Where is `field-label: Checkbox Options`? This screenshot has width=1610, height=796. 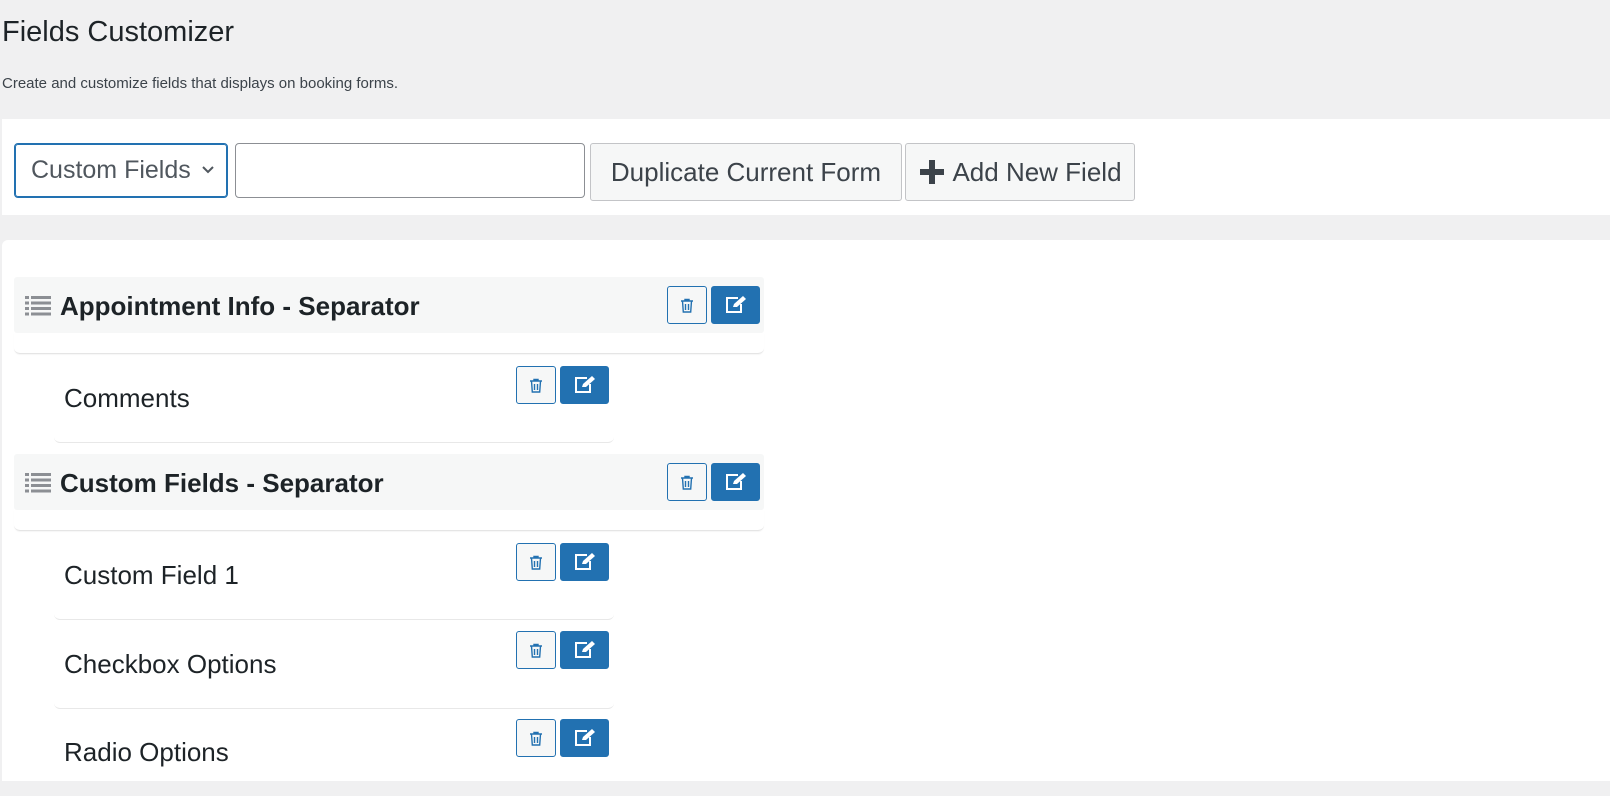
field-label: Checkbox Options is located at coordinates (170, 664).